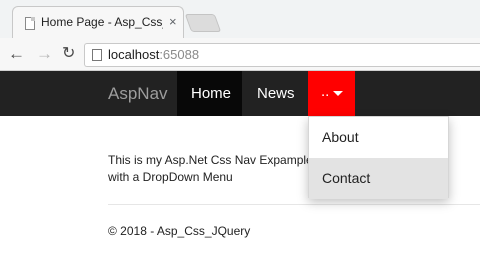 The image size is (480, 270). What do you see at coordinates (276, 93) in the screenshot?
I see `nav-item-news: News` at bounding box center [276, 93].